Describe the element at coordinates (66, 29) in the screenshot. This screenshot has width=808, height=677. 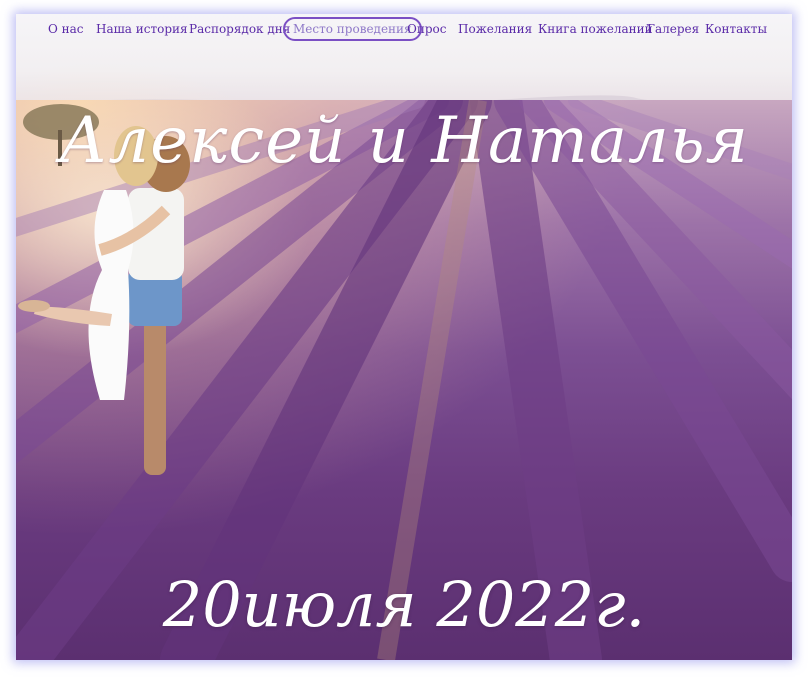
I see `nav-item-about: О нас` at that location.